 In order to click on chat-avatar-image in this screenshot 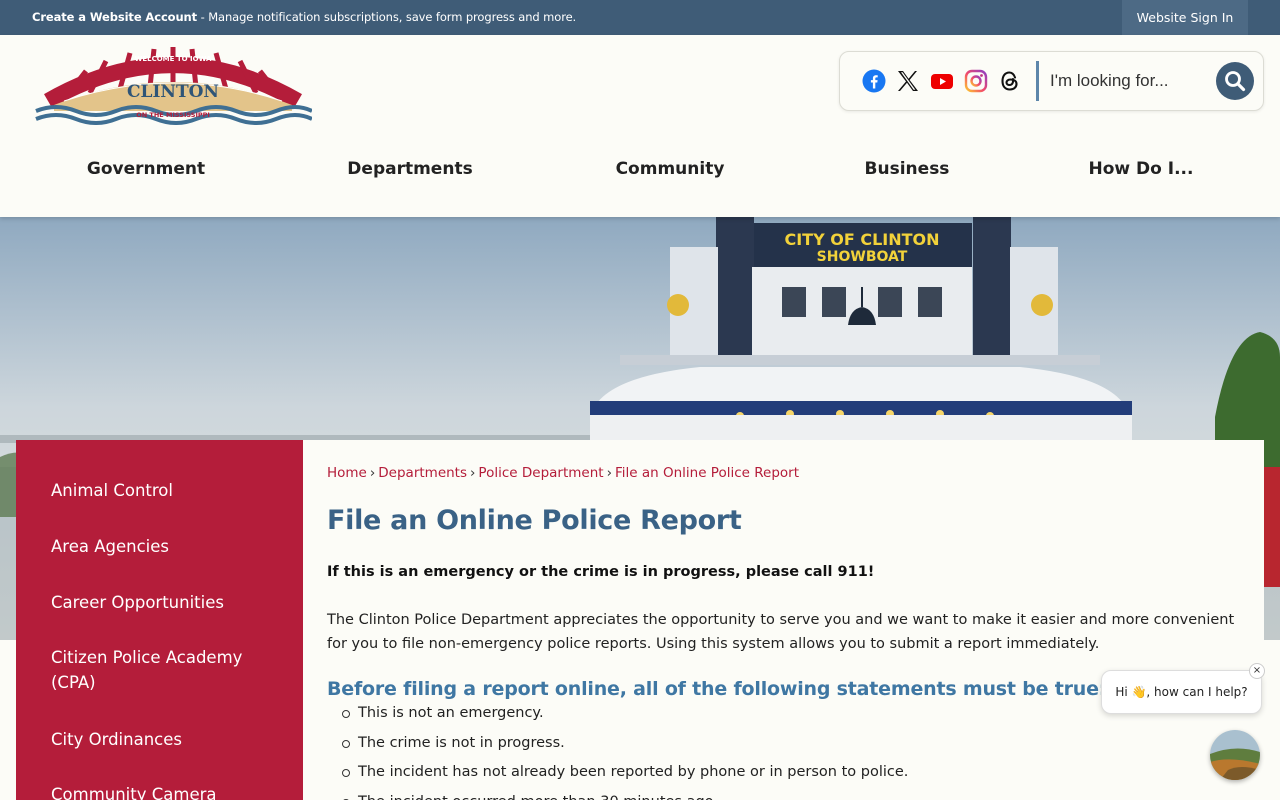, I will do `click(1235, 755)`.